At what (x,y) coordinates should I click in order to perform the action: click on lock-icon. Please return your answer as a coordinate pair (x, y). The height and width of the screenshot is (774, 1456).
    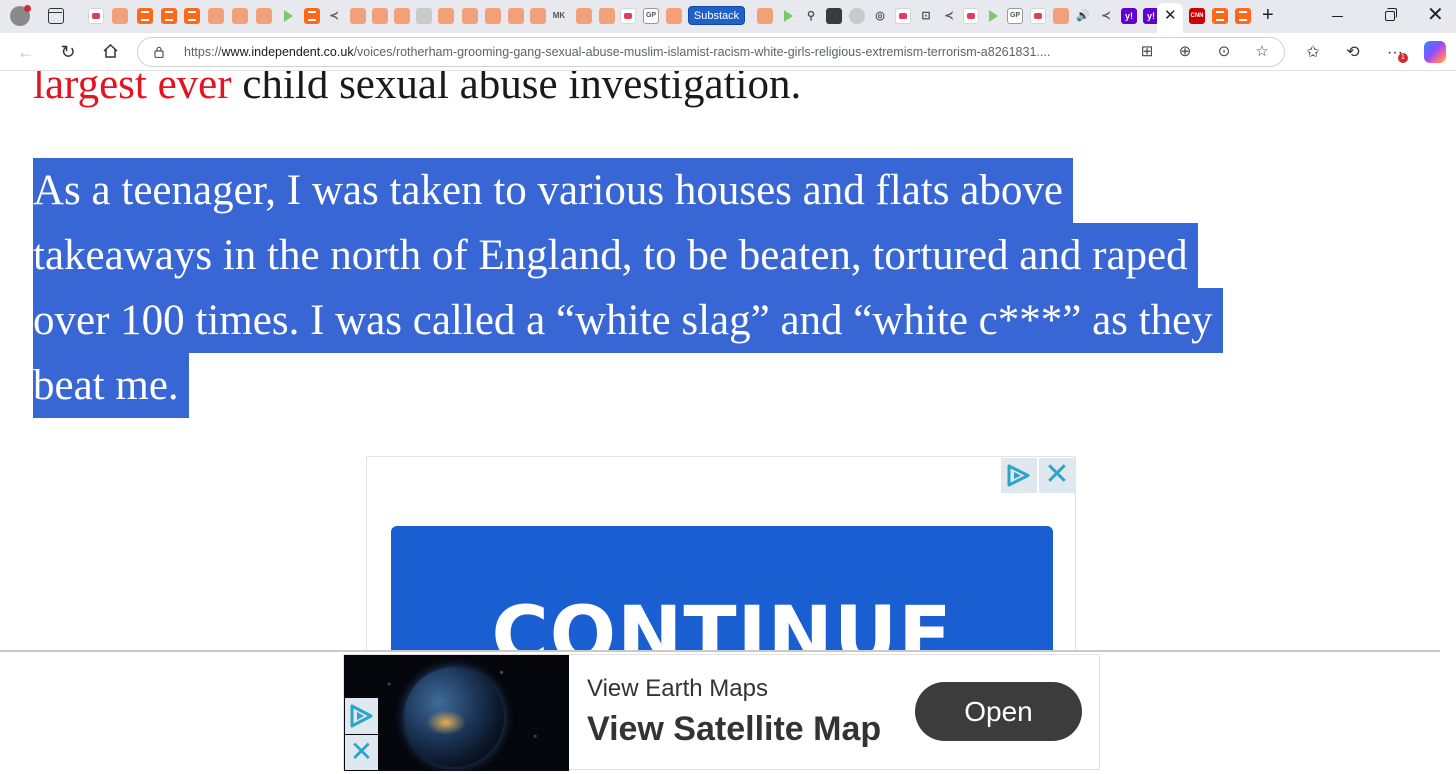
    Looking at the image, I should click on (159, 52).